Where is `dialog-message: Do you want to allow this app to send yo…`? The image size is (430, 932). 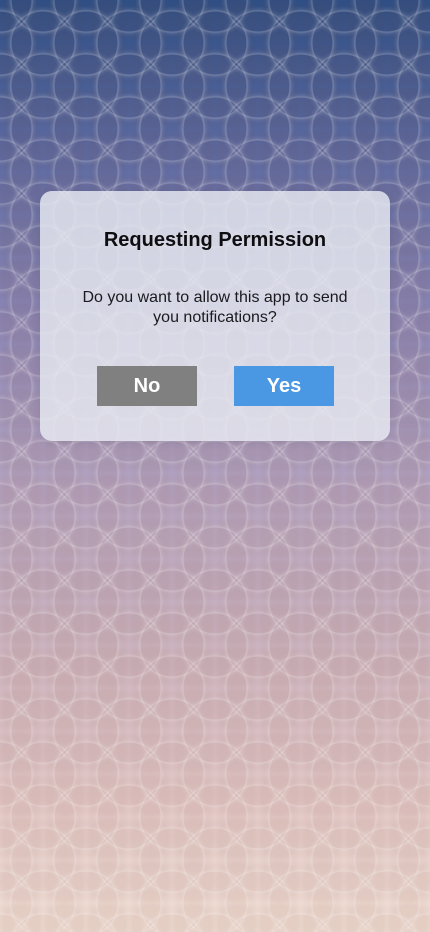 dialog-message: Do you want to allow this app to send yo… is located at coordinates (215, 307).